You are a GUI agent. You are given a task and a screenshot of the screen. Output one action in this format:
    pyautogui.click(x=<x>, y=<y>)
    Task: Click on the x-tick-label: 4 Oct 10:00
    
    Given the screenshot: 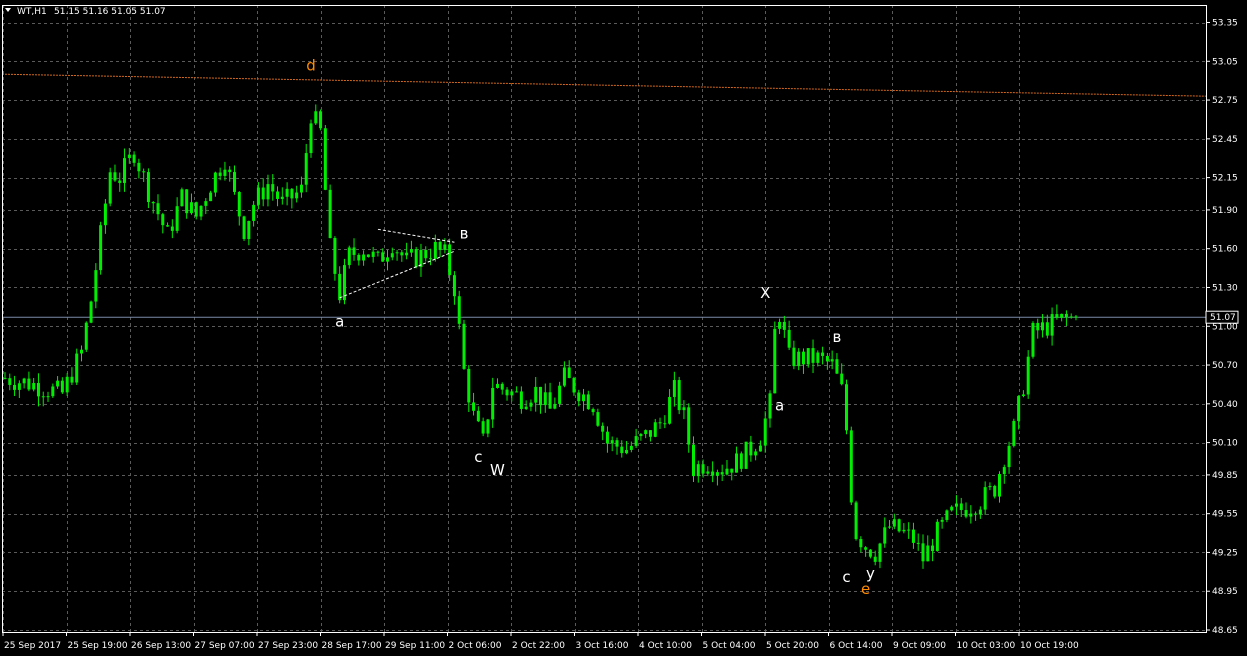 What is the action you would take?
    pyautogui.click(x=665, y=646)
    